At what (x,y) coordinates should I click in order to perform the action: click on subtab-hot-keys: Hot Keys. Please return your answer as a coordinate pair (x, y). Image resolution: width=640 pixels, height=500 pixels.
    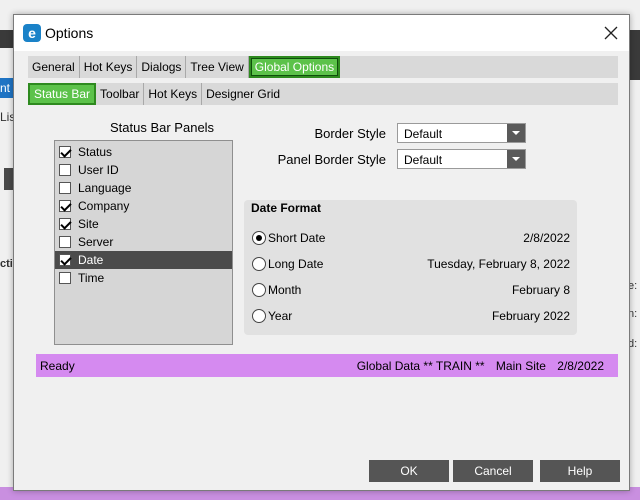
    Looking at the image, I should click on (173, 94).